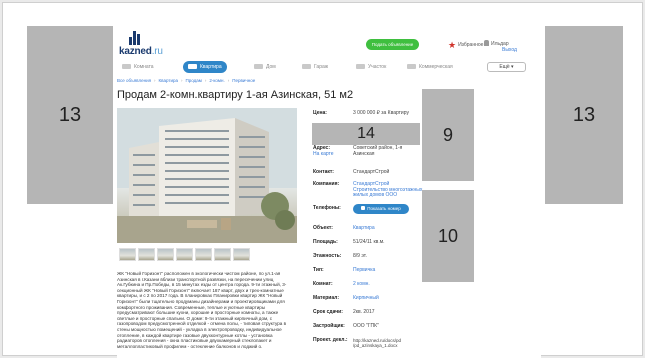  Describe the element at coordinates (384, 208) in the screenshot. I see `show-phone-label: Показать номер` at that location.